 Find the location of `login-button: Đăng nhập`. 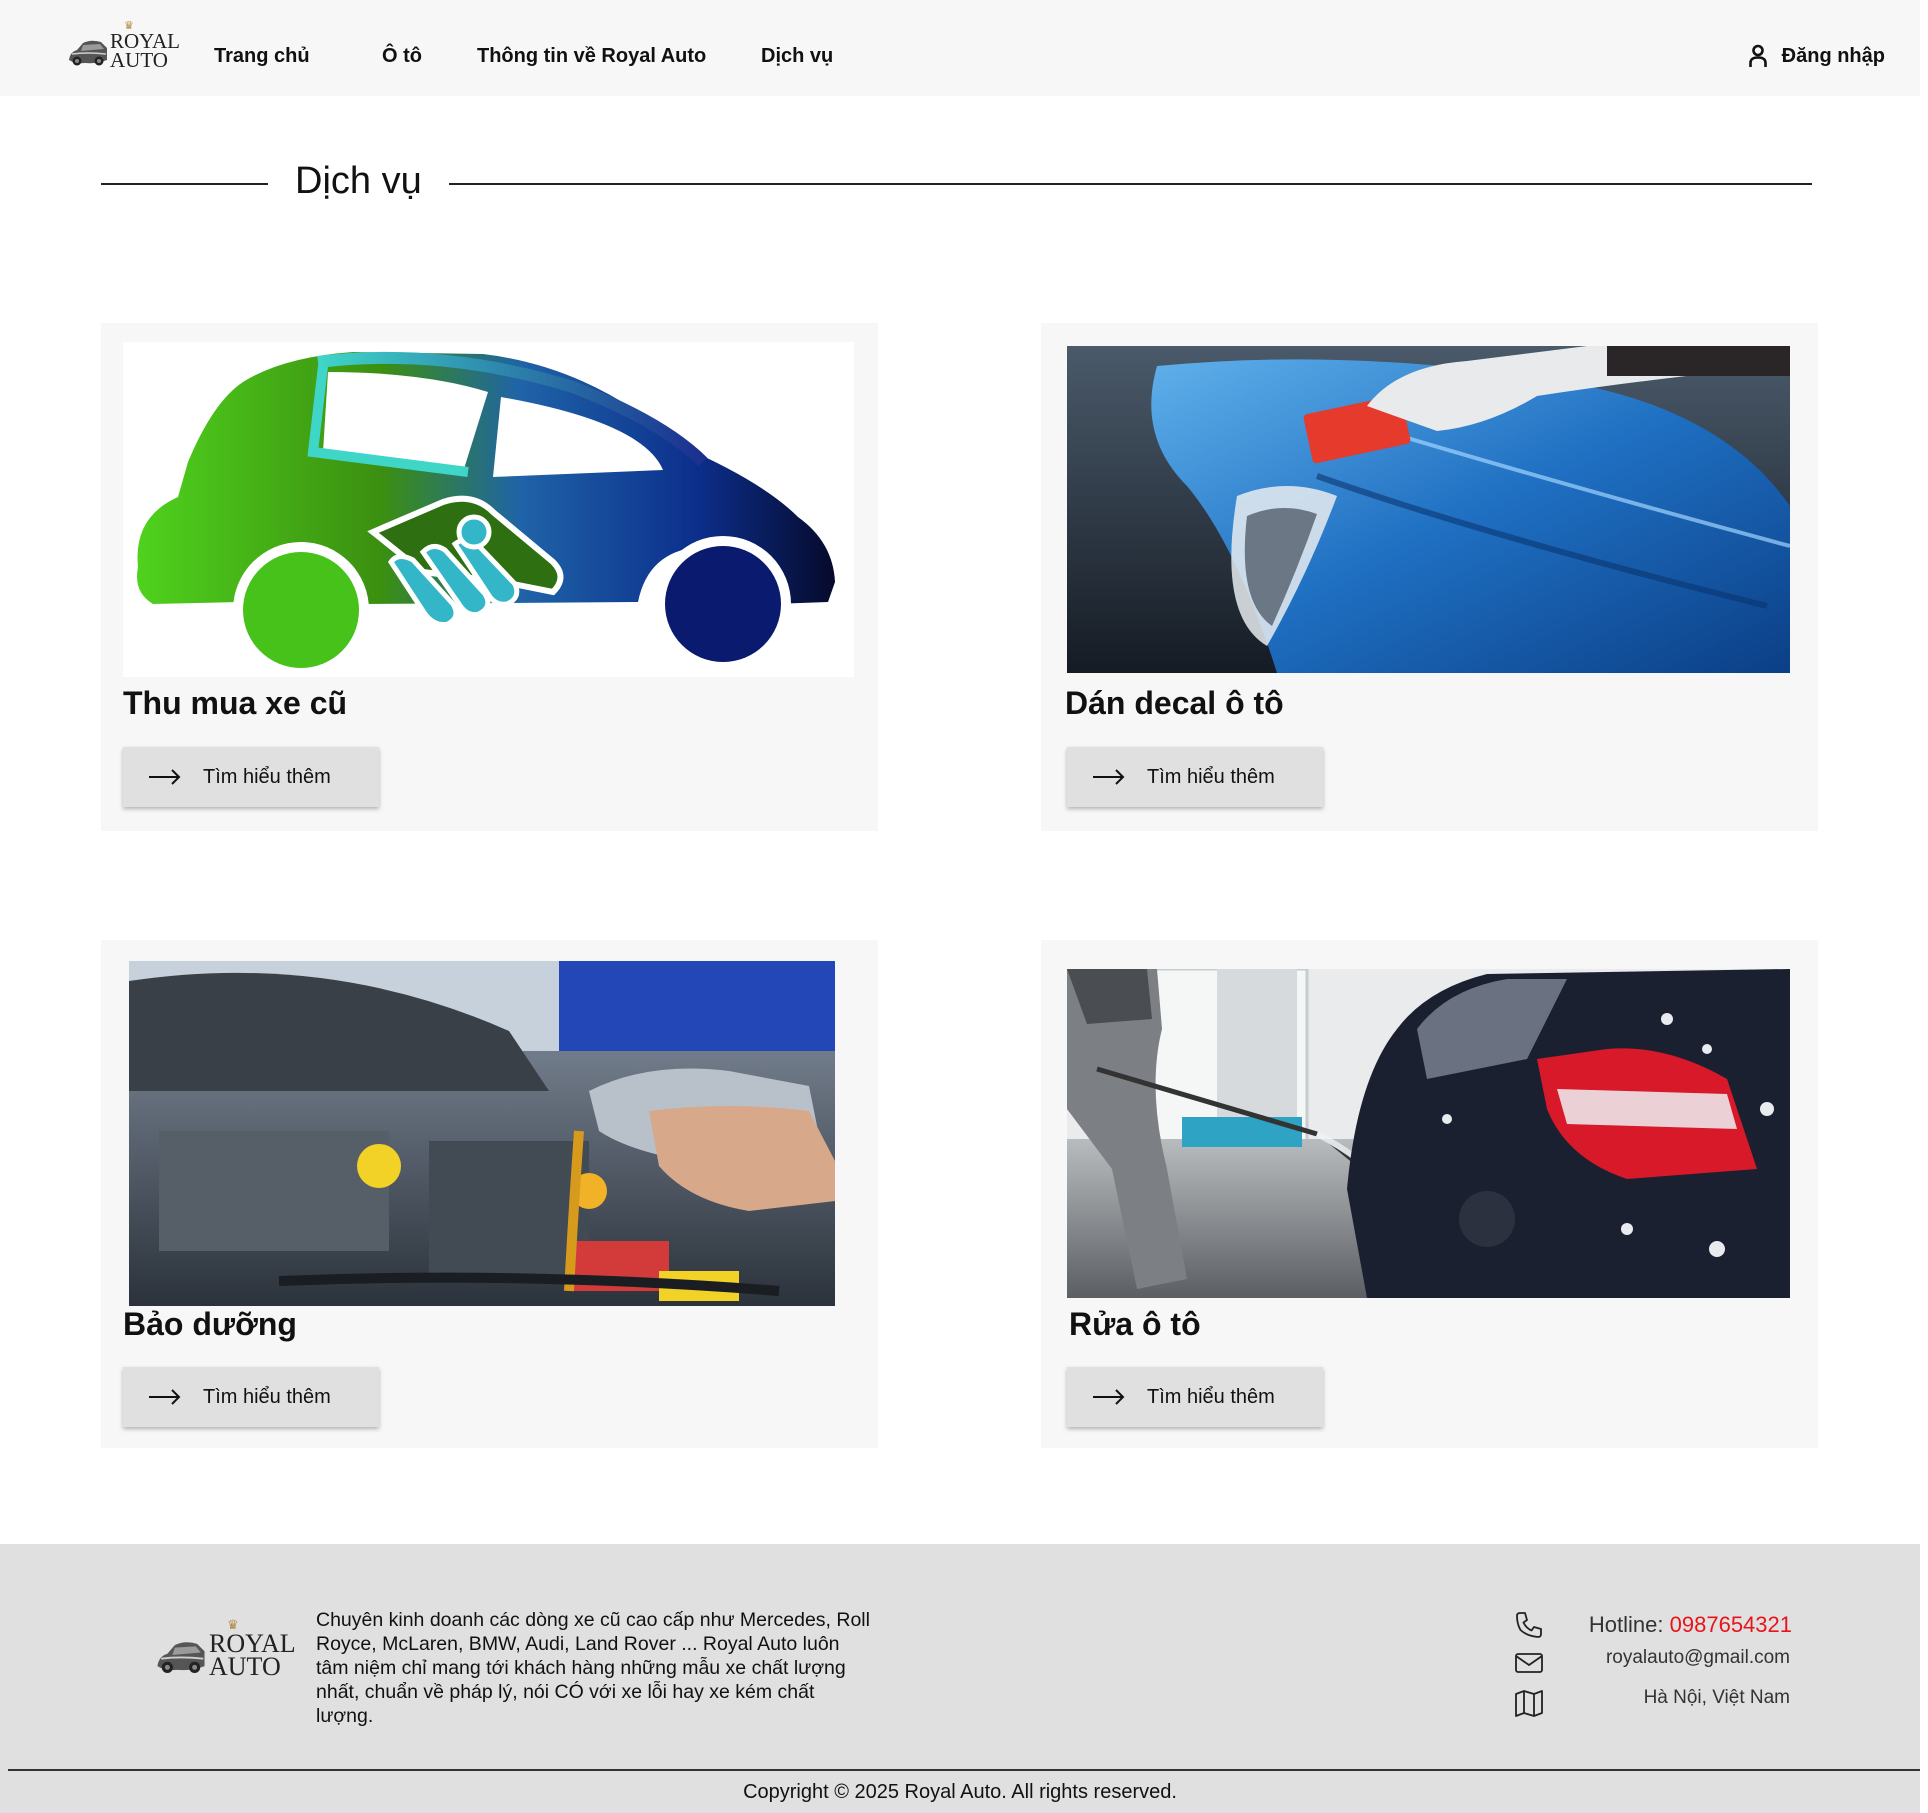

login-button: Đăng nhập is located at coordinates (1816, 56).